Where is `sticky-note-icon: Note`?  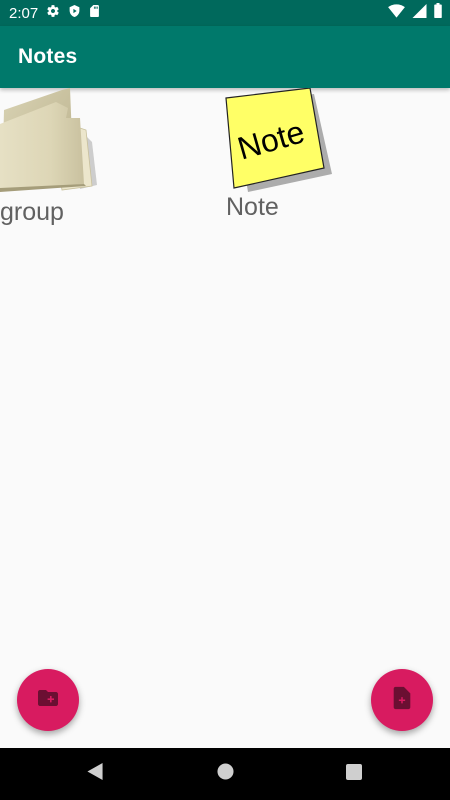 sticky-note-icon: Note is located at coordinates (278, 142).